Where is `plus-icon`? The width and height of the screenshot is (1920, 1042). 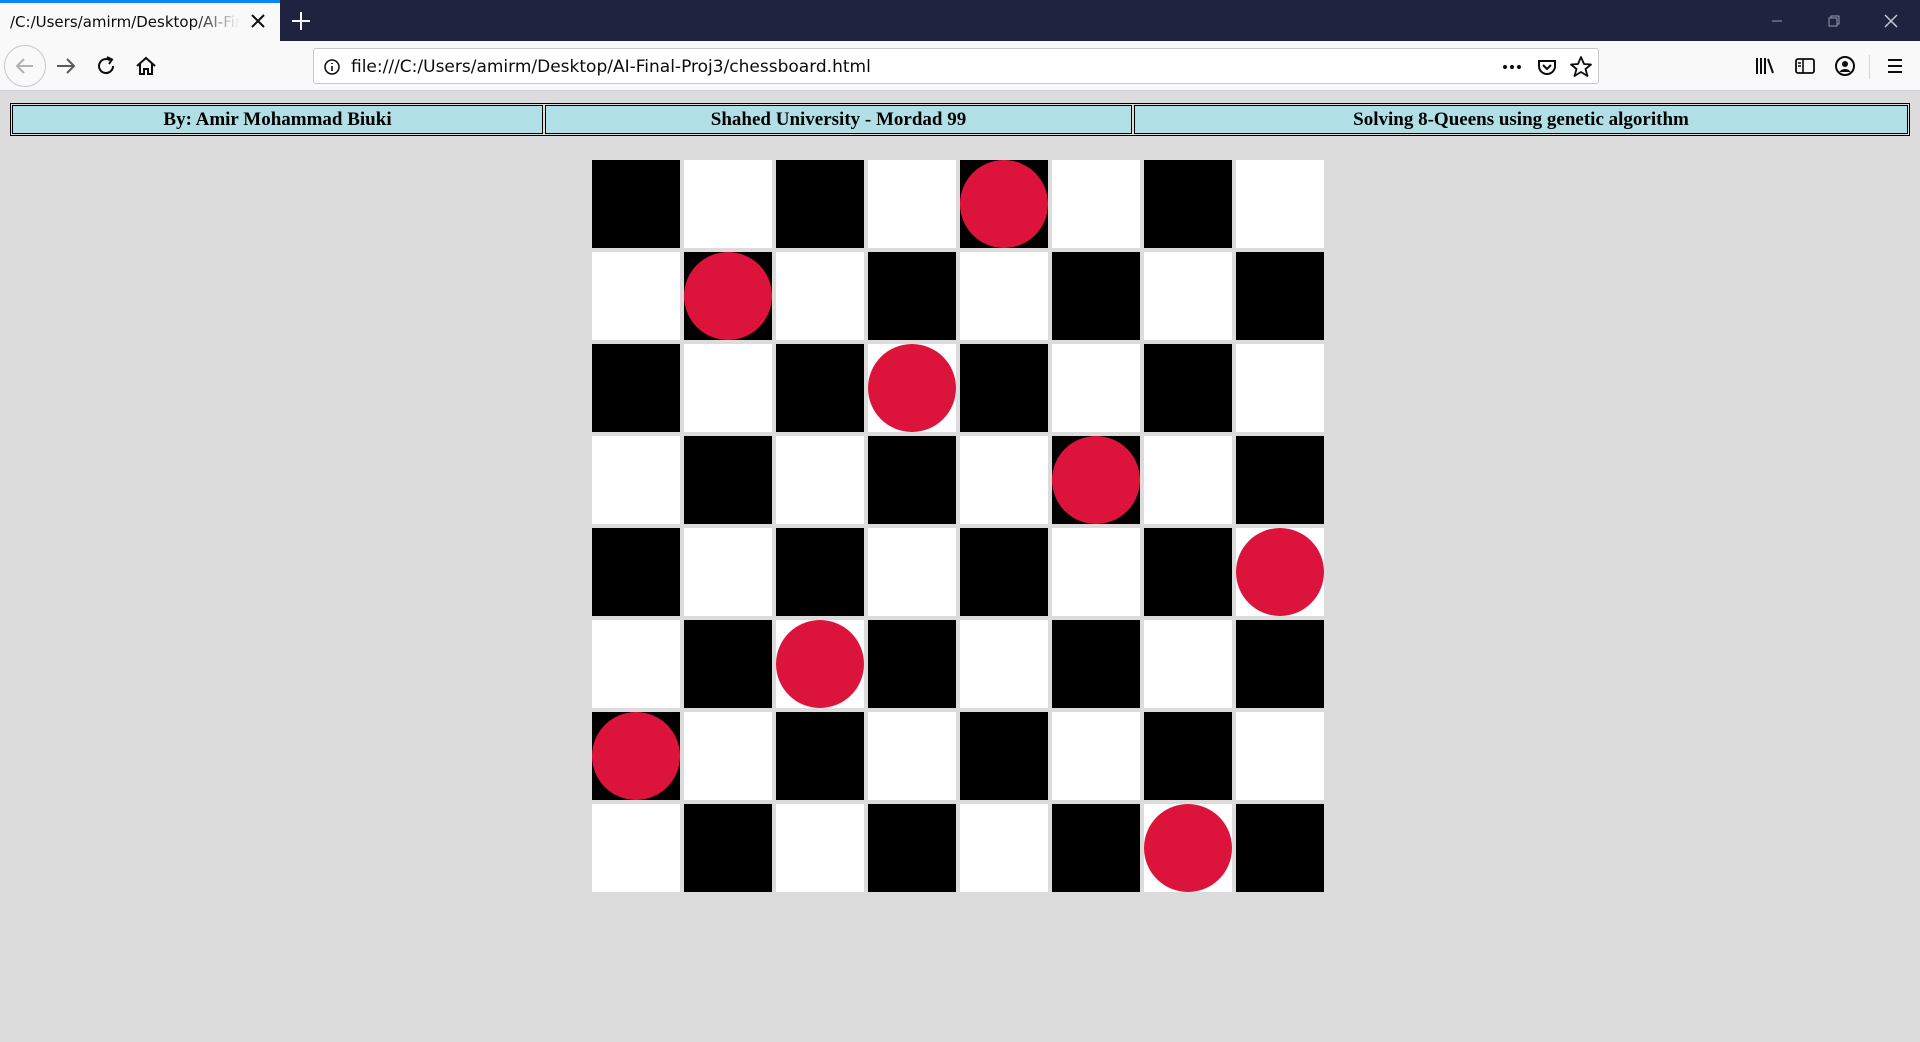
plus-icon is located at coordinates (301, 21).